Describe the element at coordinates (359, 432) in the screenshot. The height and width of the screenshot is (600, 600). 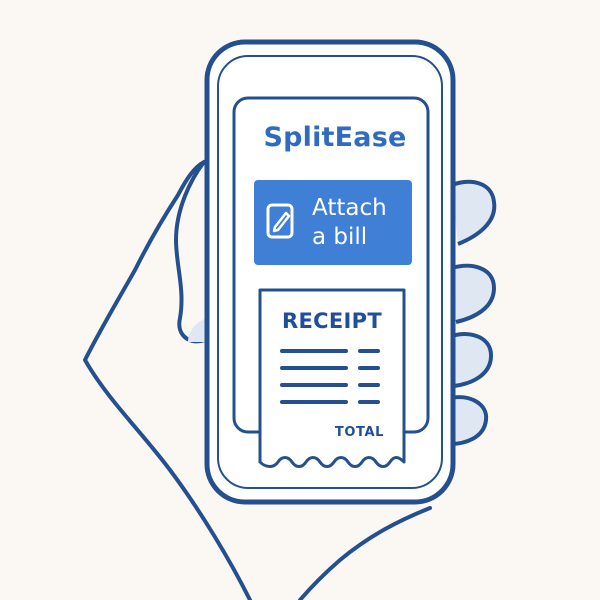
I see `receipt-total-label: TOTAL` at that location.